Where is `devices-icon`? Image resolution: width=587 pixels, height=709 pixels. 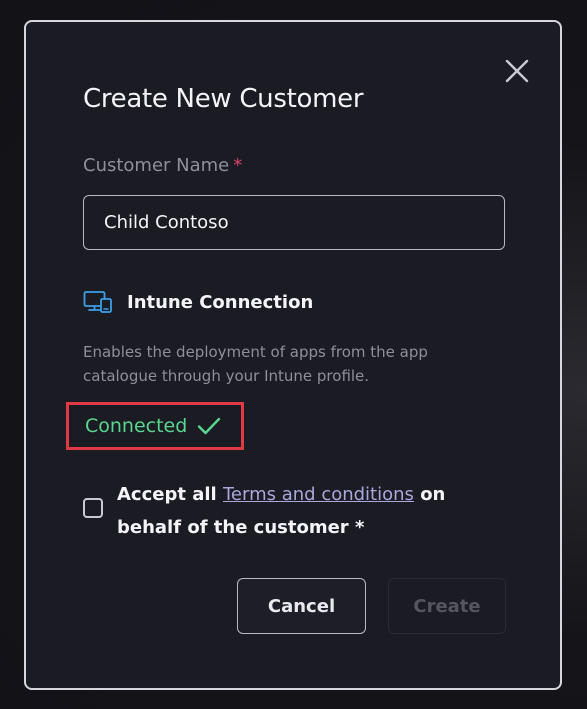
devices-icon is located at coordinates (98, 302).